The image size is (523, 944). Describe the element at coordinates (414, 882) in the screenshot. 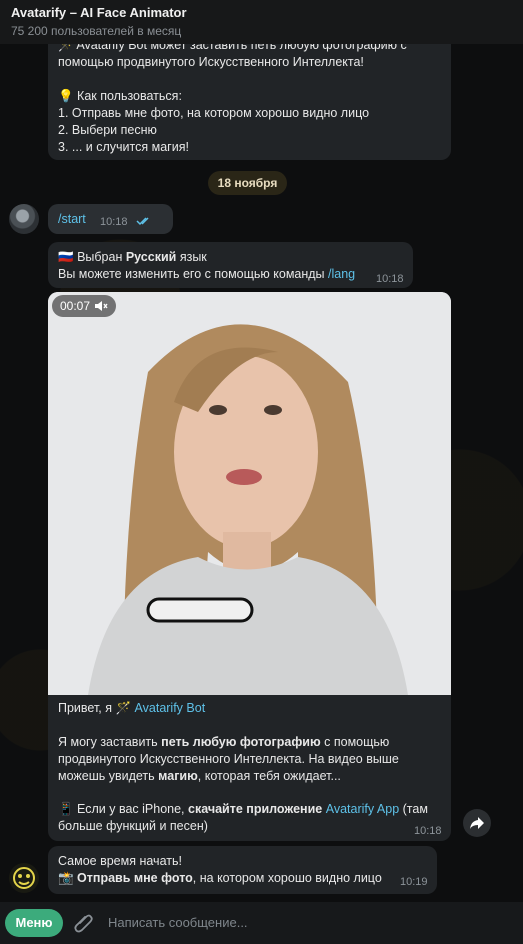

I see `message-time: 10:19` at that location.